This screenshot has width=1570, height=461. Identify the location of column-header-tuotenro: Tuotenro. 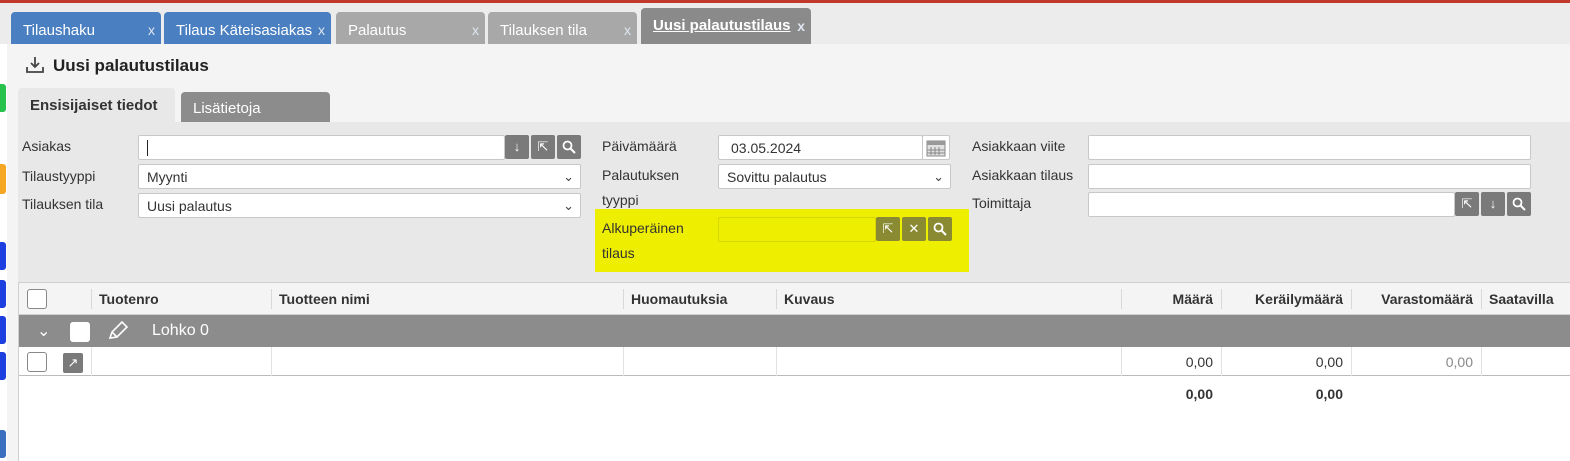
(129, 299).